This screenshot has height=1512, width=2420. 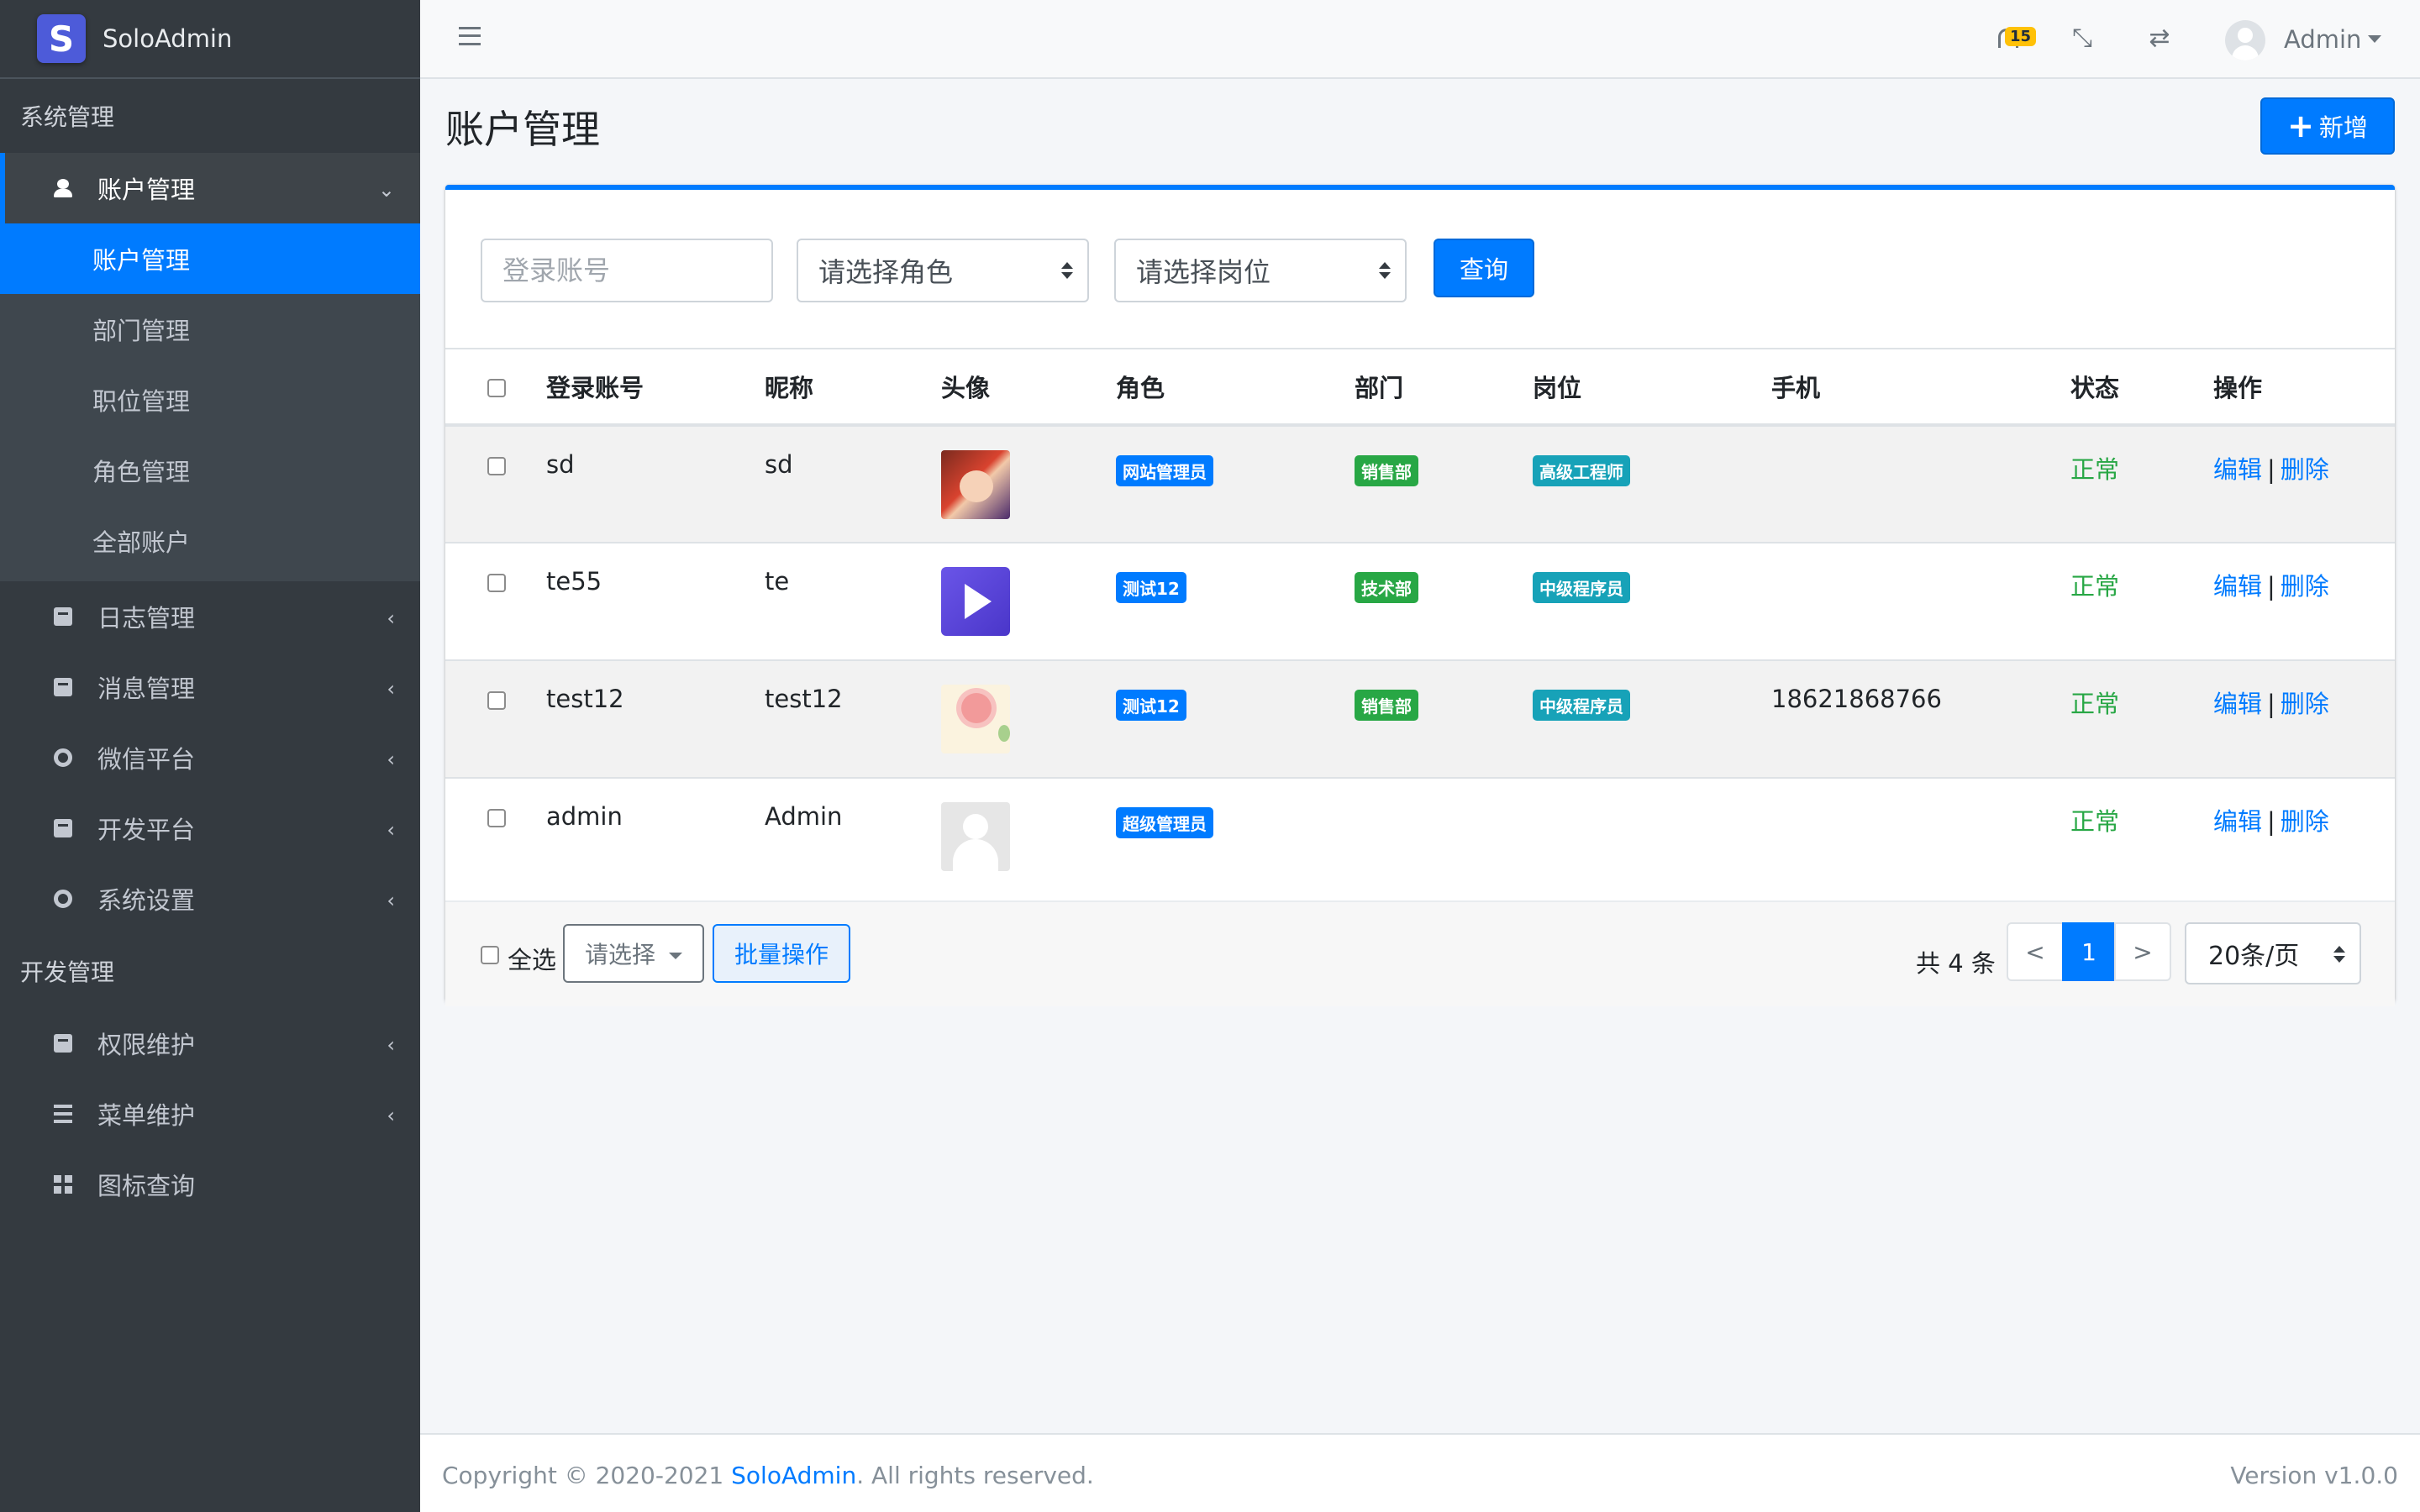 I want to click on swap-icon: ⇄, so click(x=2159, y=38).